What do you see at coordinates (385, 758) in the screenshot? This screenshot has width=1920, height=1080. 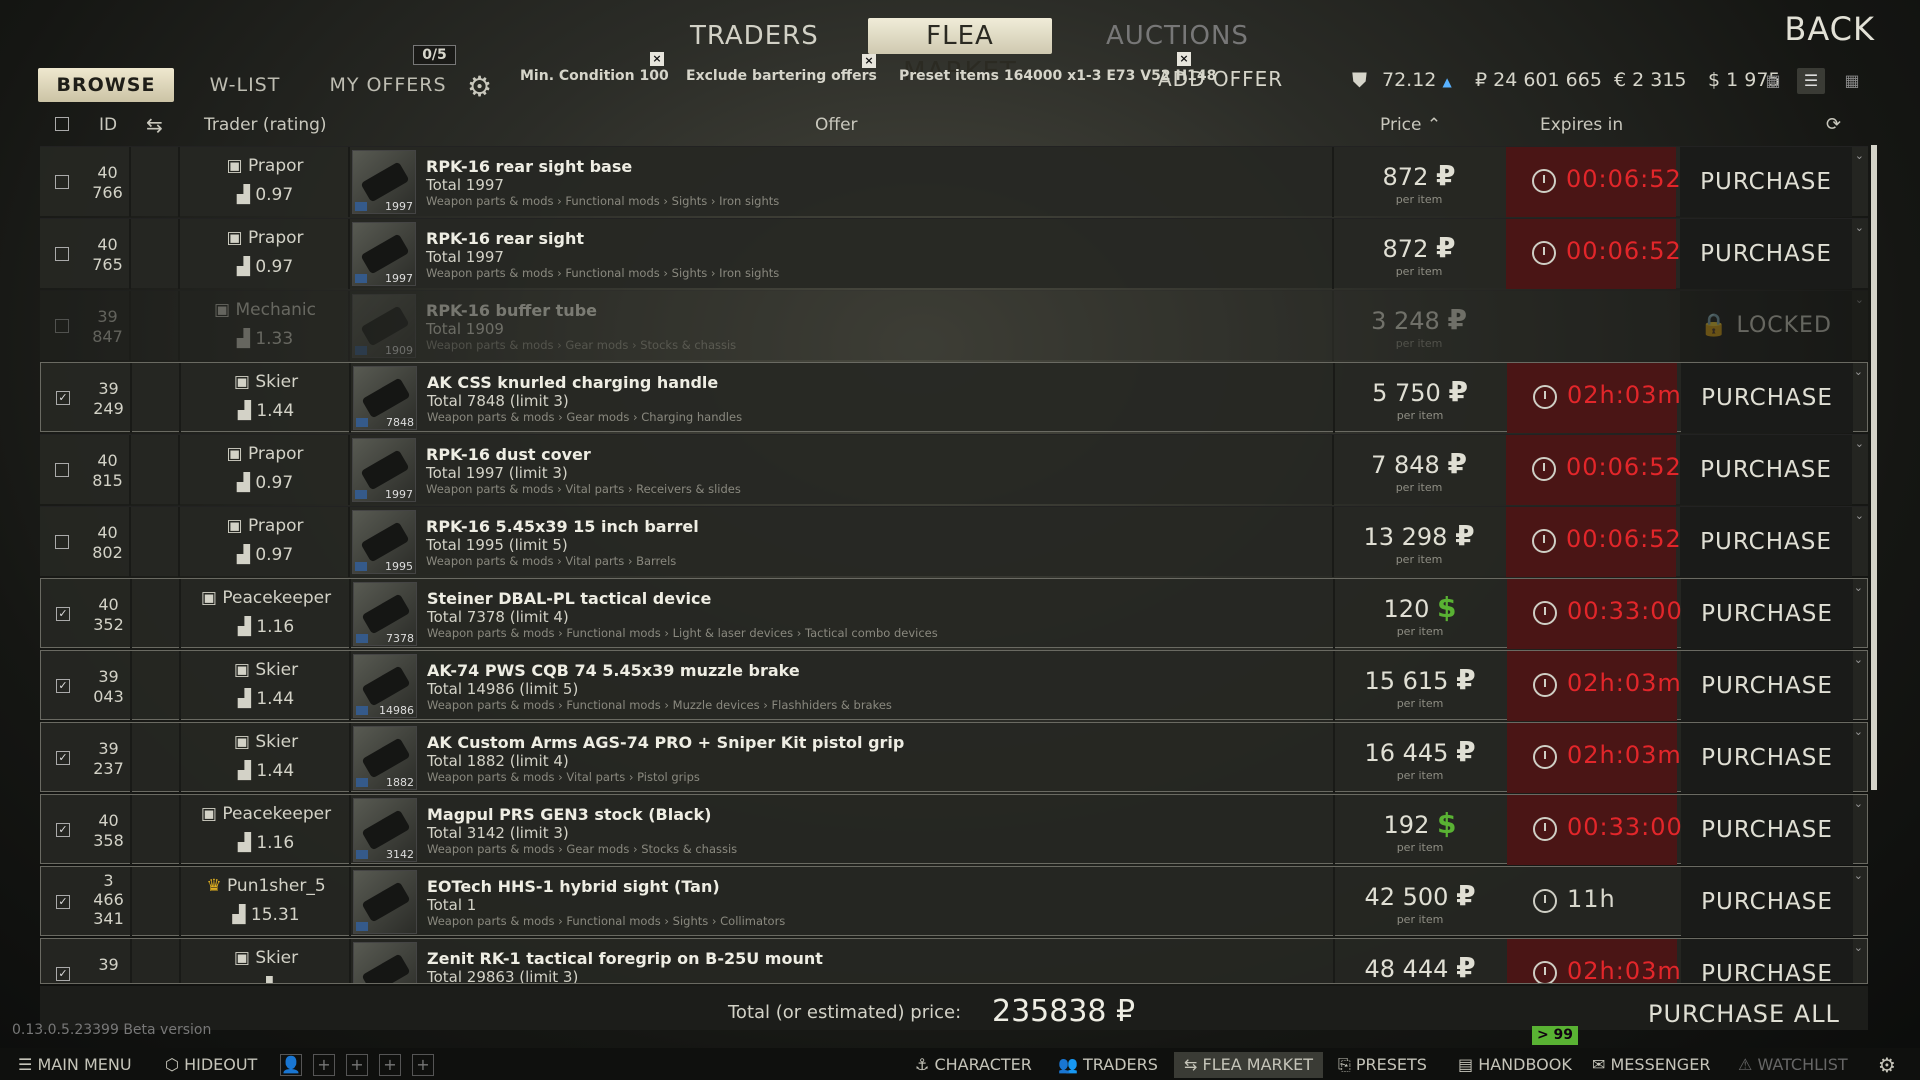 I see `item-thumbnail: 1882` at bounding box center [385, 758].